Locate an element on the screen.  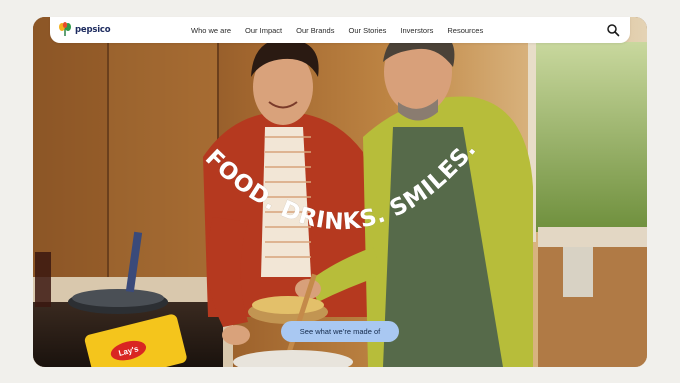
search-icon is located at coordinates (613, 30).